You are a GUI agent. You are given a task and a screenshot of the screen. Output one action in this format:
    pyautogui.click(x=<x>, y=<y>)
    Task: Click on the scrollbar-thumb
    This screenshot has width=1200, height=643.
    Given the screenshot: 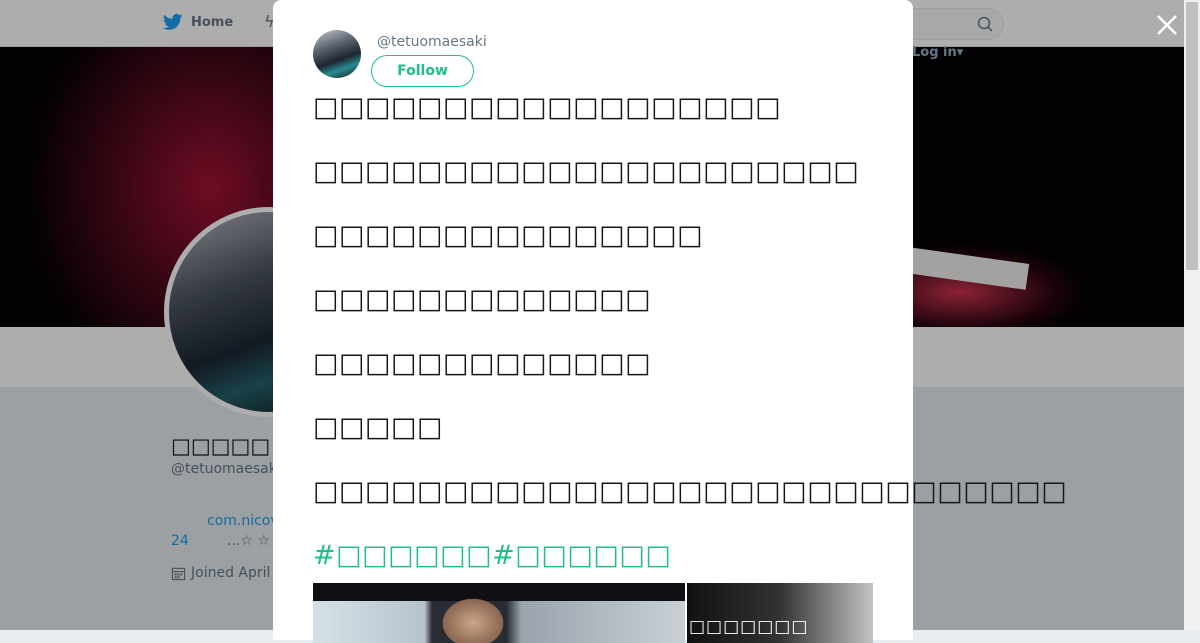 What is the action you would take?
    pyautogui.click(x=1192, y=136)
    